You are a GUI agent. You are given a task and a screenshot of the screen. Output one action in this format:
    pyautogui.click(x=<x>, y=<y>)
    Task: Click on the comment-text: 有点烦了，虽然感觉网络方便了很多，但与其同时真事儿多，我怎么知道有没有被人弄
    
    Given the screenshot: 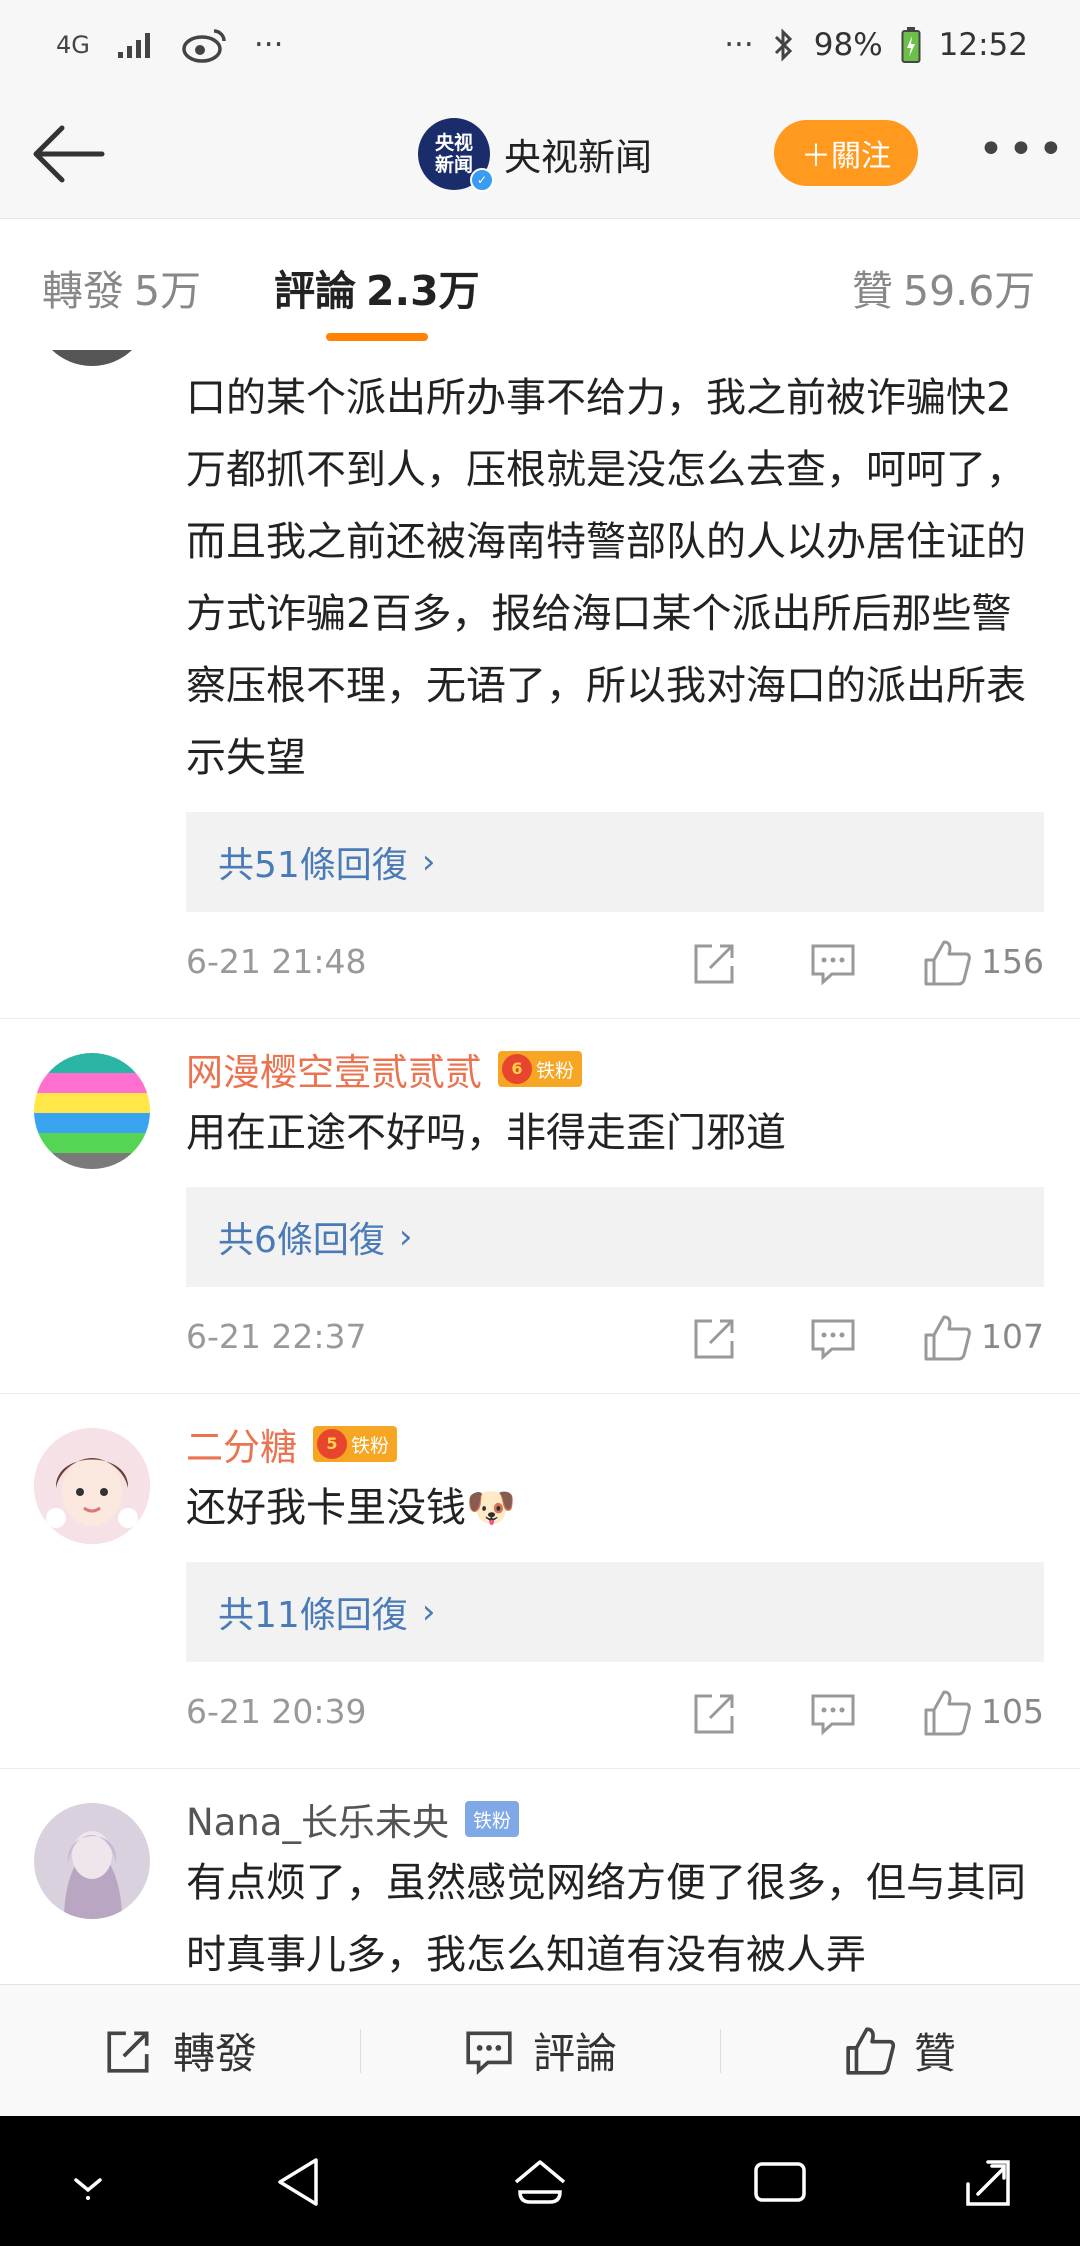 What is the action you would take?
    pyautogui.click(x=606, y=1919)
    